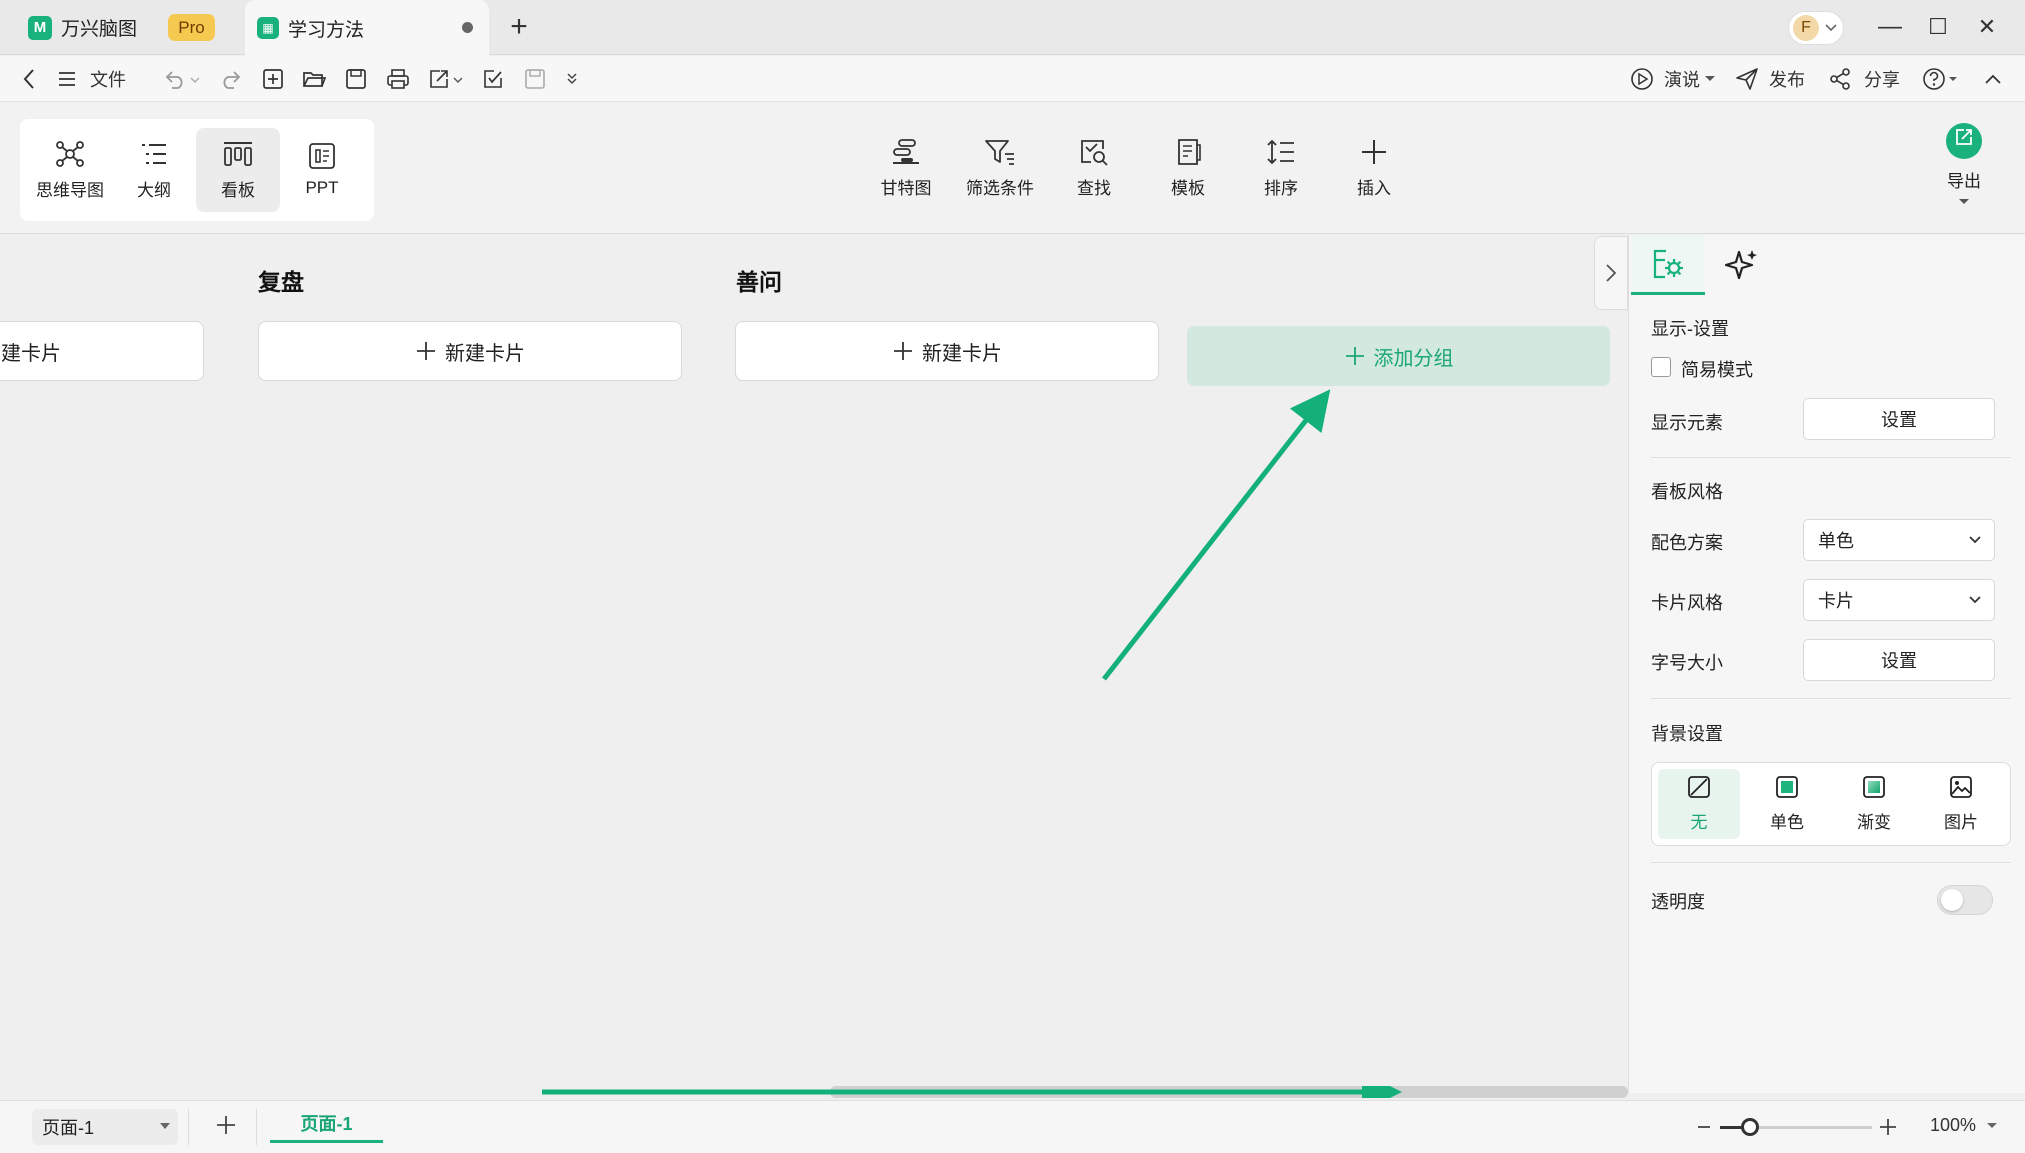  What do you see at coordinates (1687, 492) in the screenshot?
I see `board-style-heading: 看板风格` at bounding box center [1687, 492].